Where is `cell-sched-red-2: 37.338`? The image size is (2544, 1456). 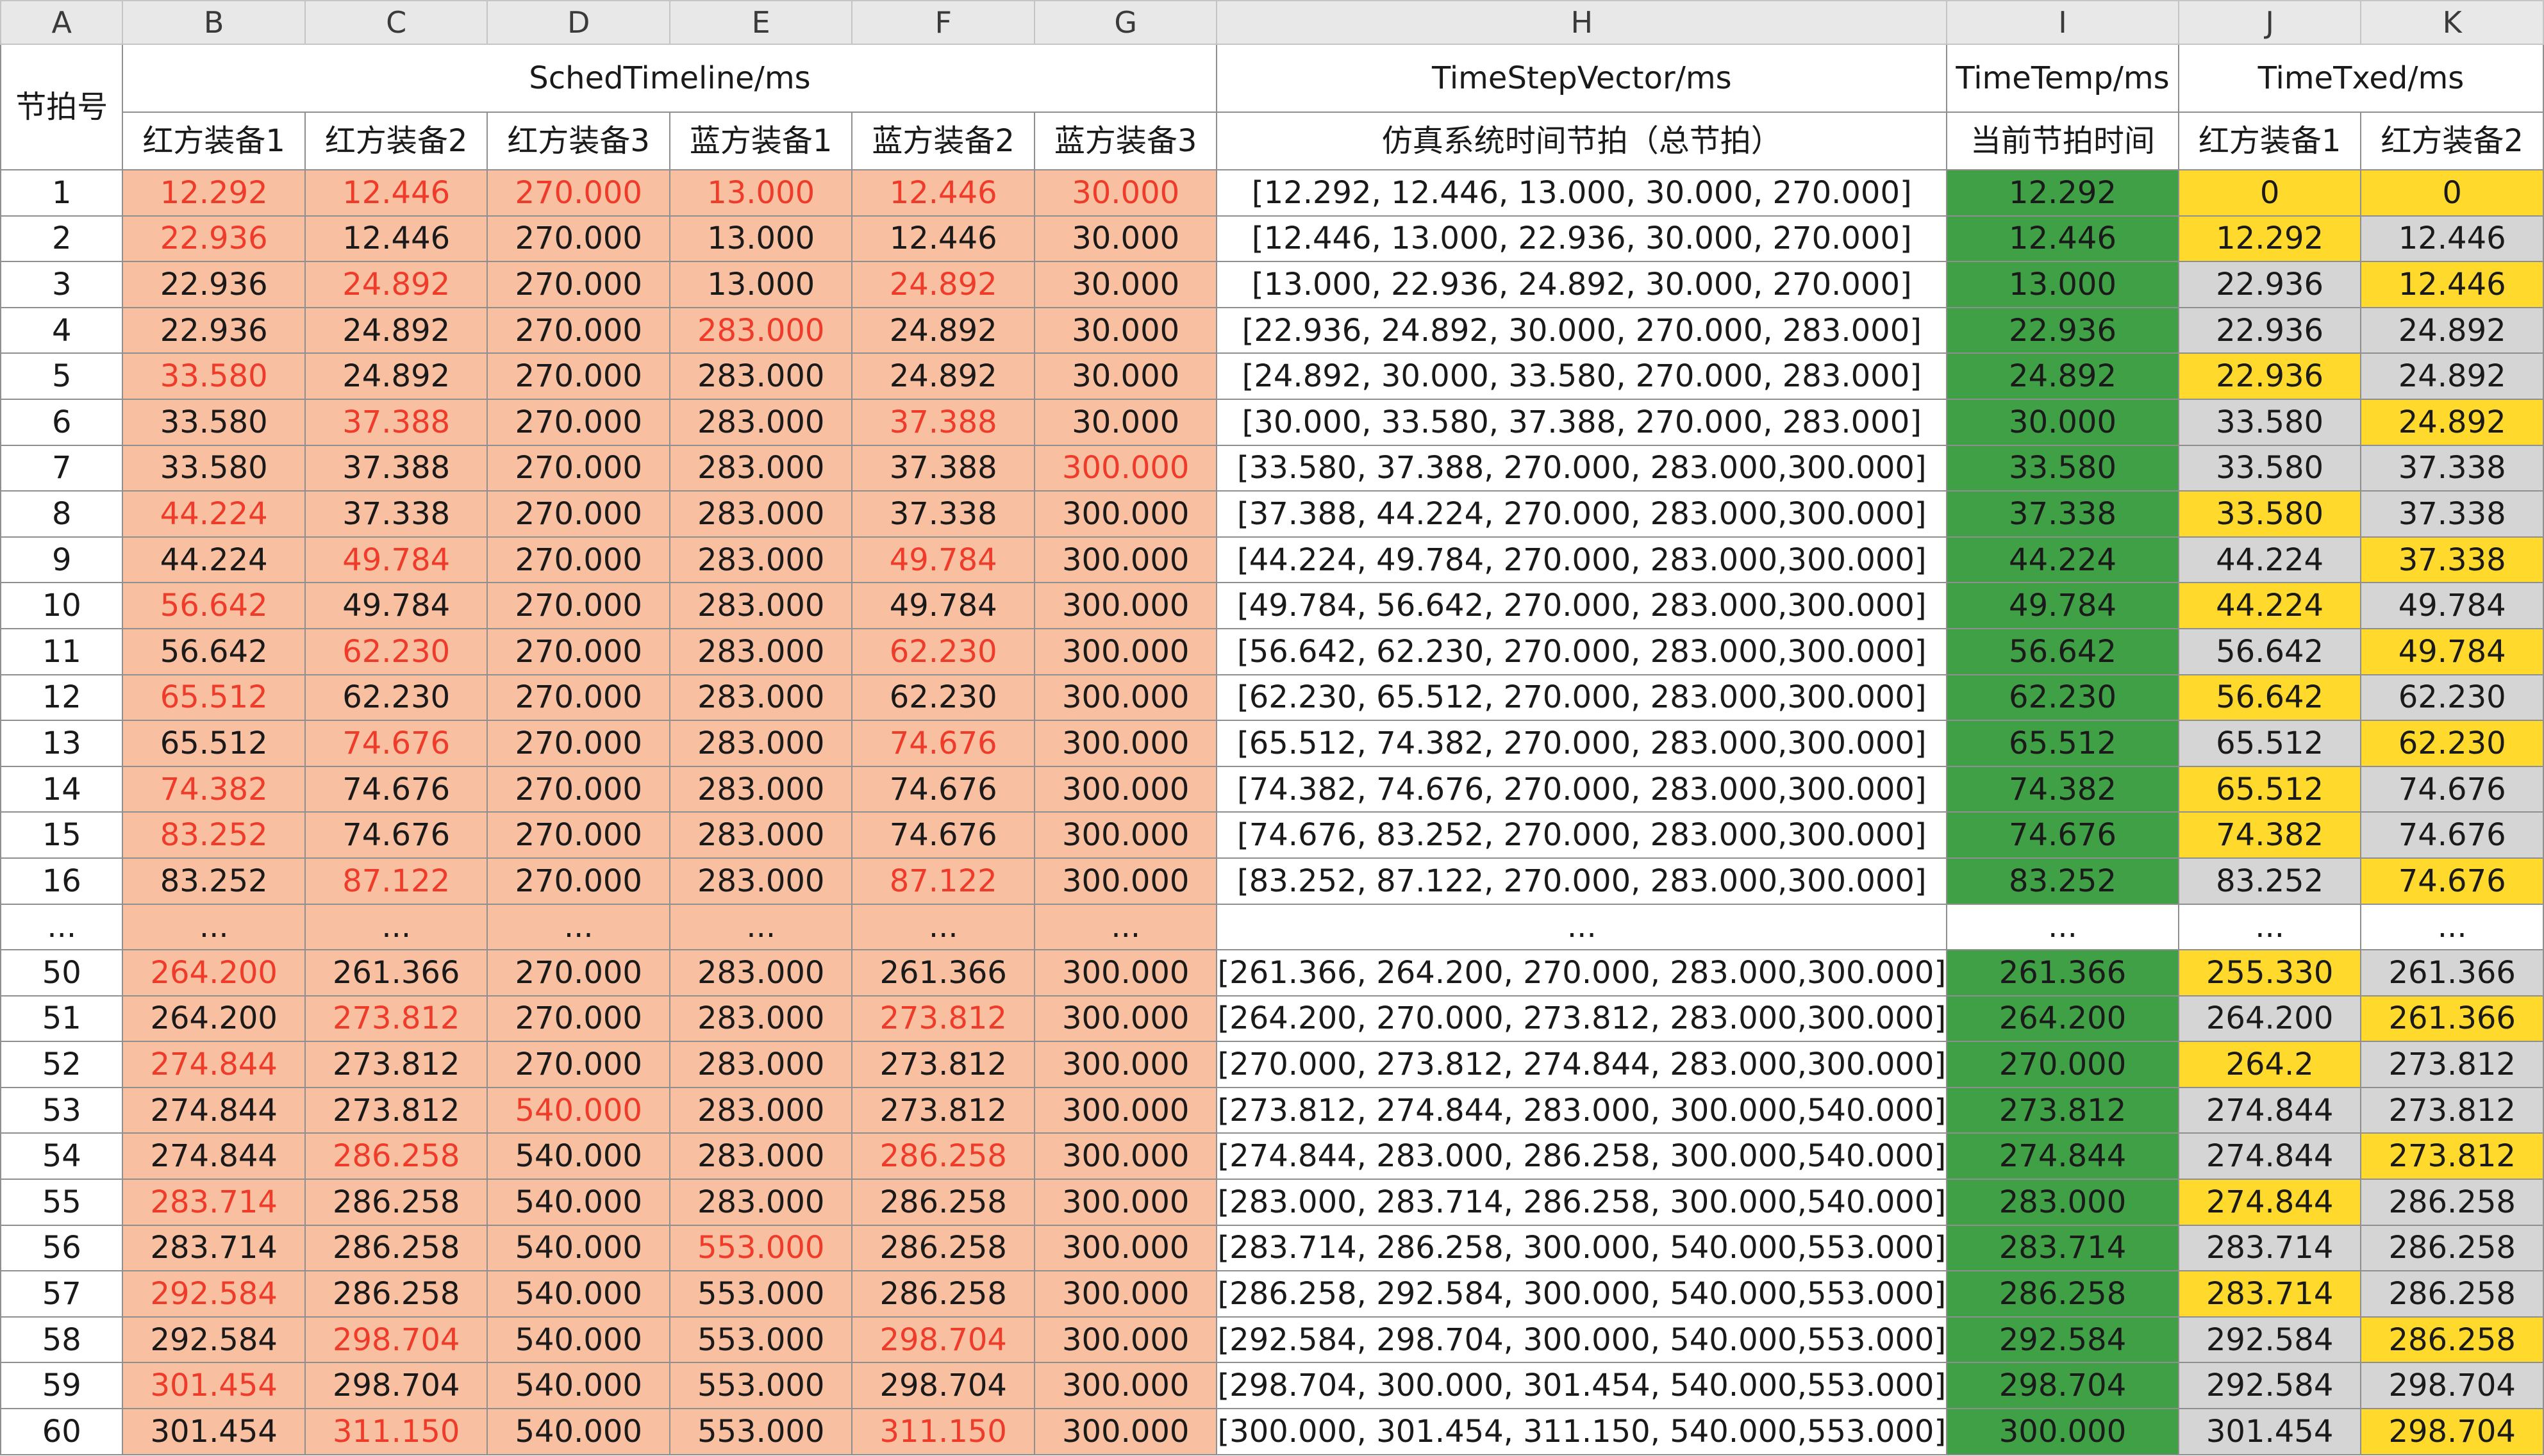
cell-sched-red-2: 37.338 is located at coordinates (396, 514).